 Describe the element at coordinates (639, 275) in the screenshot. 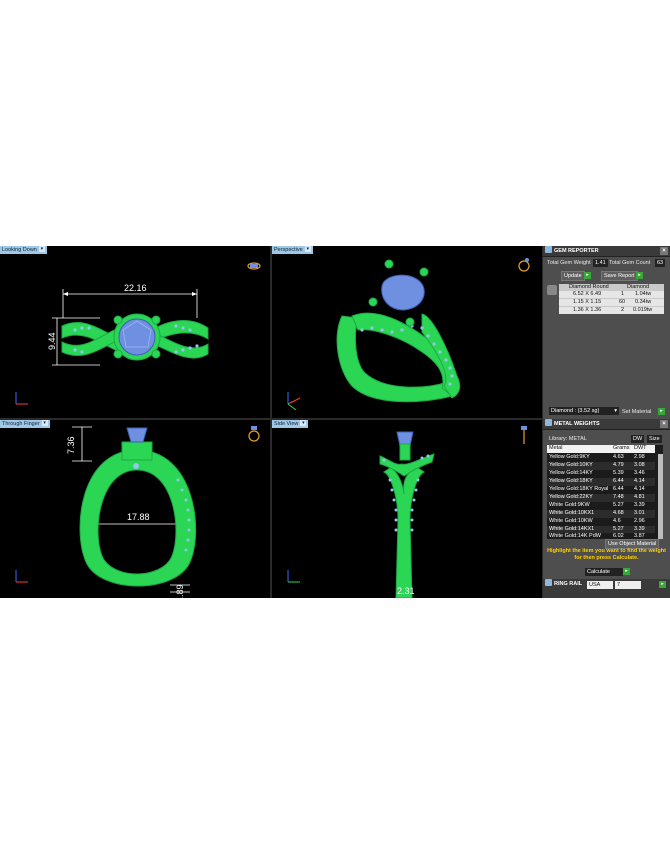

I see `save-report-go-icon: ▸` at that location.